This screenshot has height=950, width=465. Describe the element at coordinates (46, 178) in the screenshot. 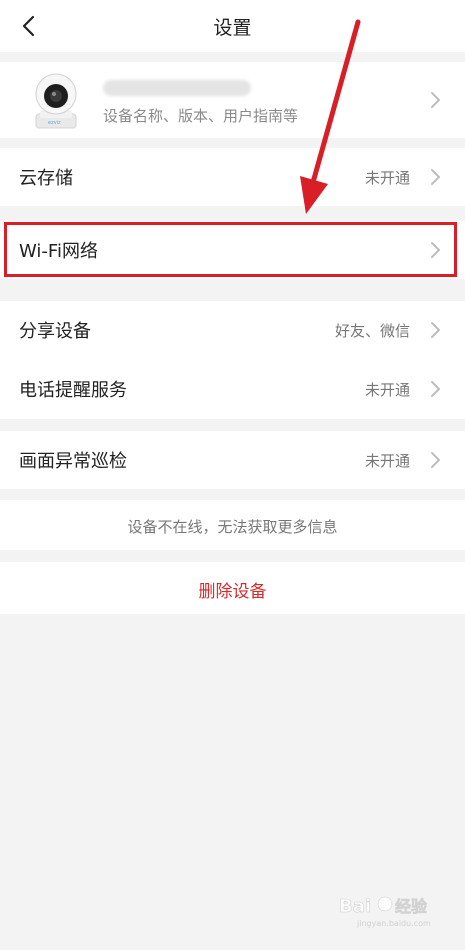

I see `cloud-storage-label: 云存储` at that location.